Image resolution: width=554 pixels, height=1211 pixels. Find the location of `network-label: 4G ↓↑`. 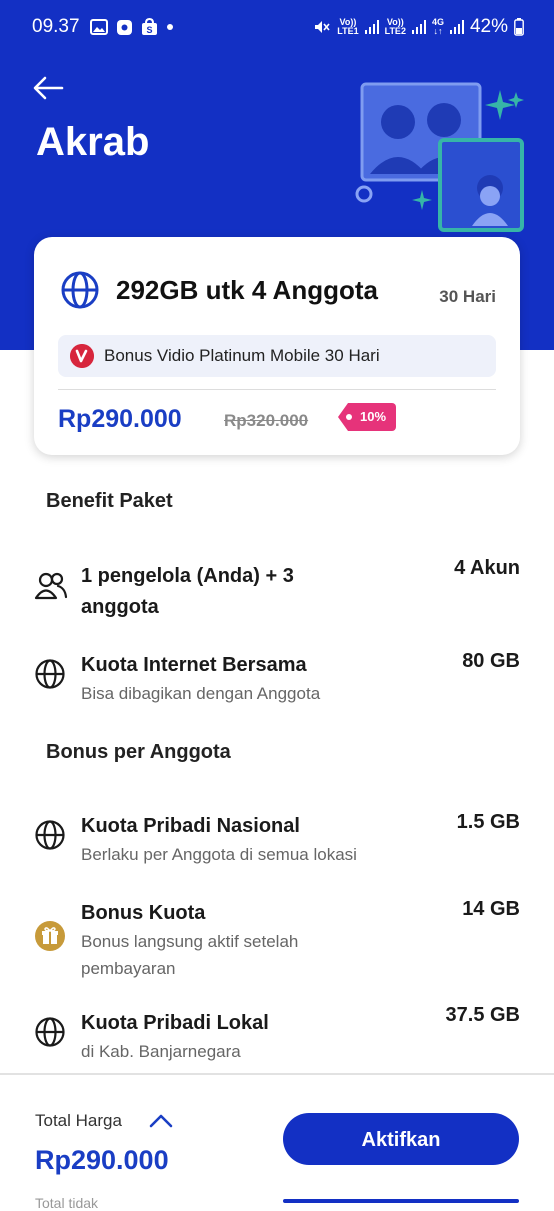

network-label: 4G ↓↑ is located at coordinates (437, 26).